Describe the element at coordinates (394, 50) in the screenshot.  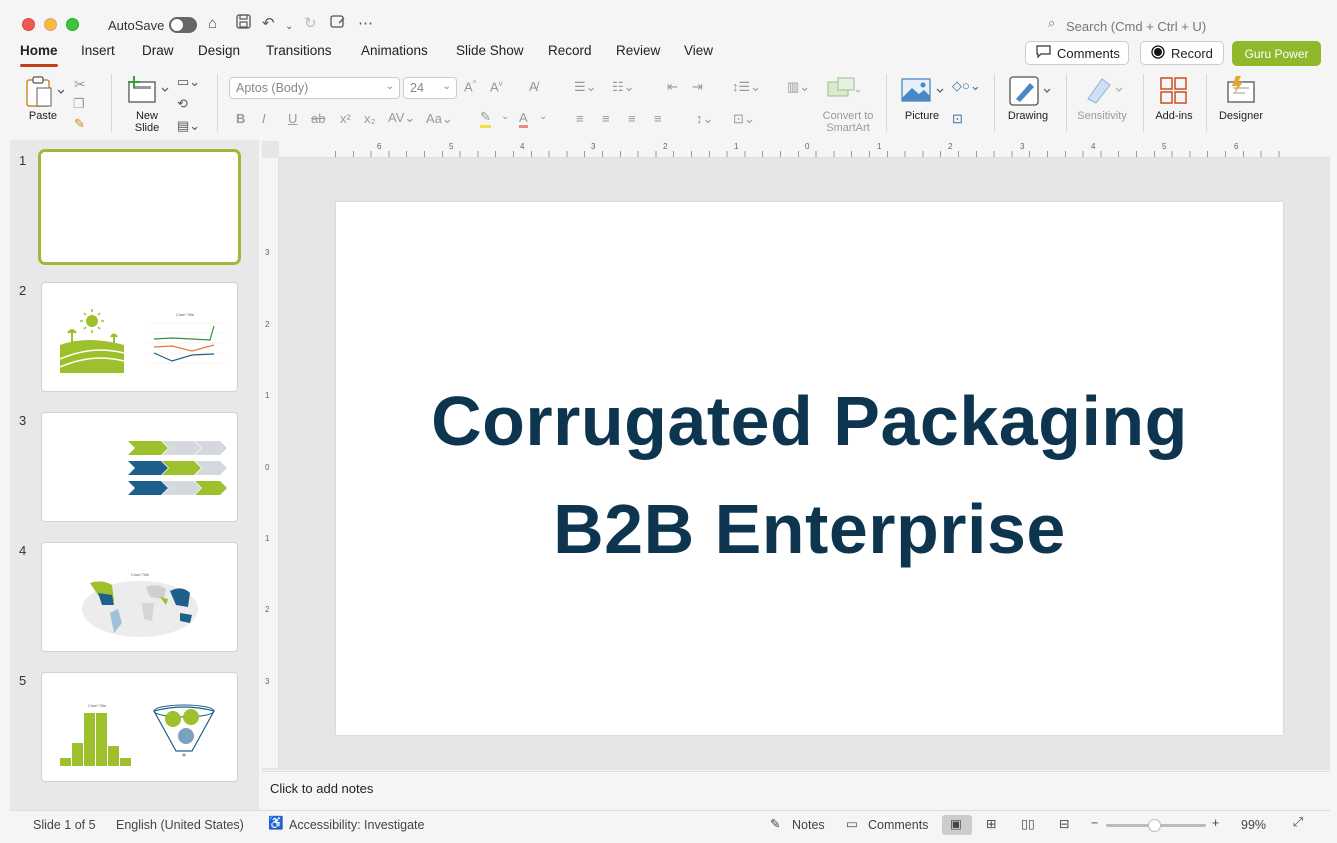
I see `tab-animations: Animations` at that location.